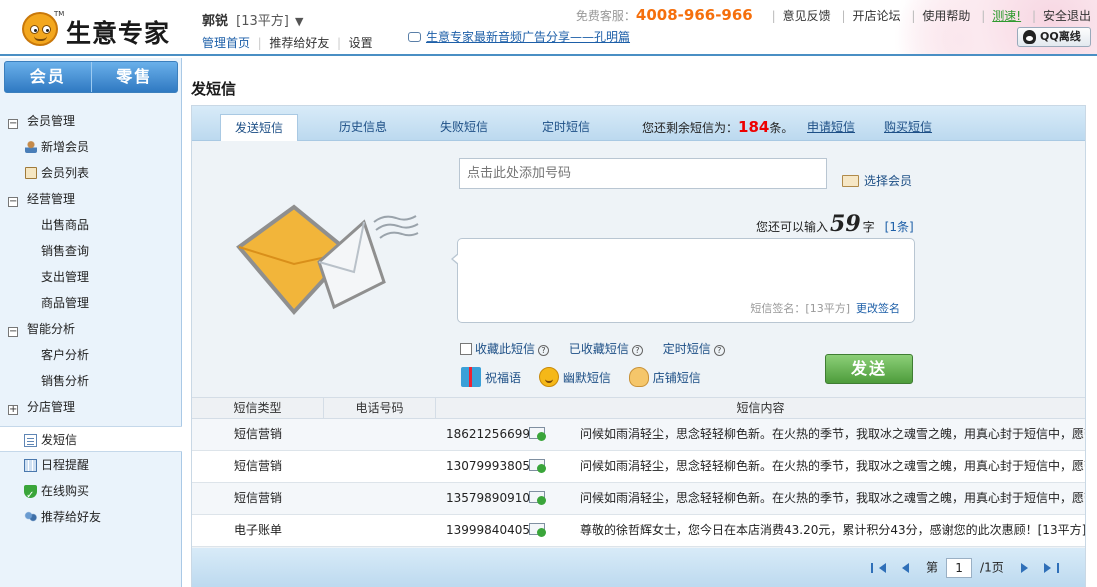 This screenshot has height=587, width=1097. Describe the element at coordinates (90, 147) in the screenshot. I see `sidebar-item-add-member: 新增会员` at that location.